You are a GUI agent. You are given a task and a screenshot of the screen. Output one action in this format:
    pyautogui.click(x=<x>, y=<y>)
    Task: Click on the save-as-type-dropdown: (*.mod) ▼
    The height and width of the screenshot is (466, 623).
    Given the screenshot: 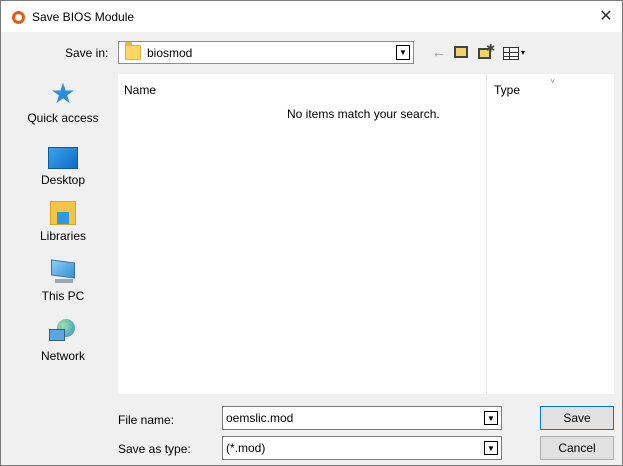 What is the action you would take?
    pyautogui.click(x=362, y=448)
    